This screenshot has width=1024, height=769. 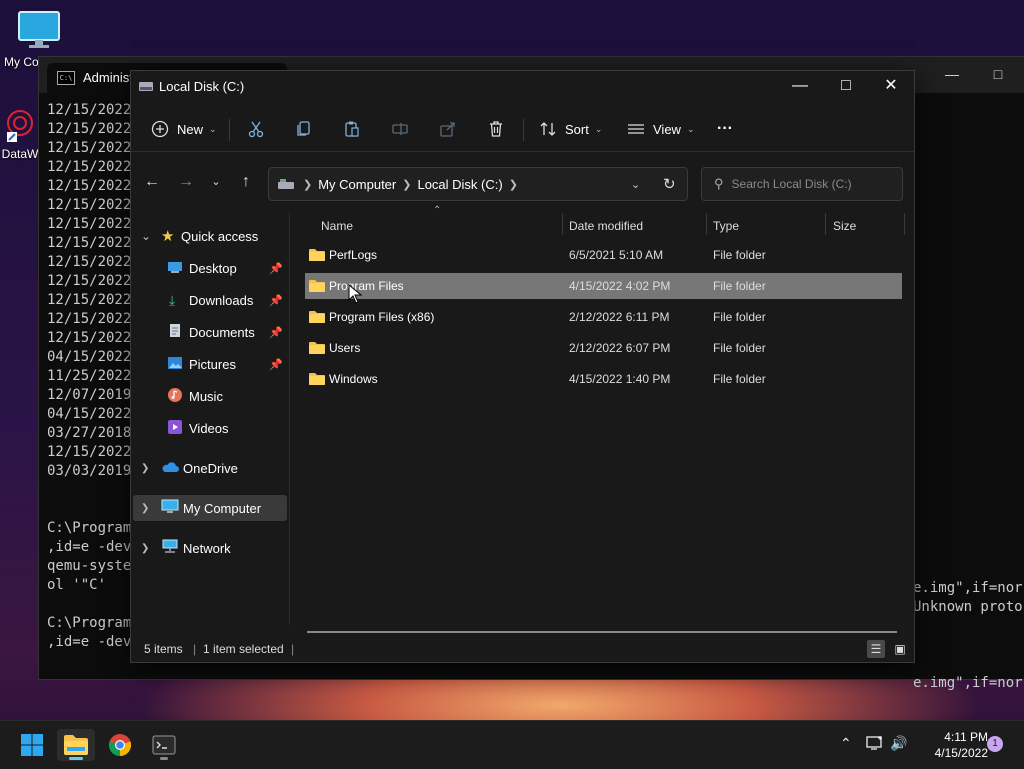 What do you see at coordinates (496, 129) in the screenshot?
I see `delete-button` at bounding box center [496, 129].